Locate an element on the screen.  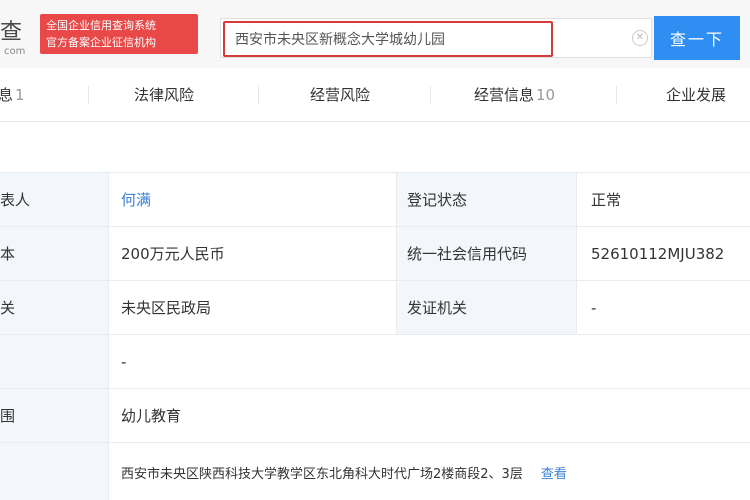
authority-label: 关 is located at coordinates (54, 307).